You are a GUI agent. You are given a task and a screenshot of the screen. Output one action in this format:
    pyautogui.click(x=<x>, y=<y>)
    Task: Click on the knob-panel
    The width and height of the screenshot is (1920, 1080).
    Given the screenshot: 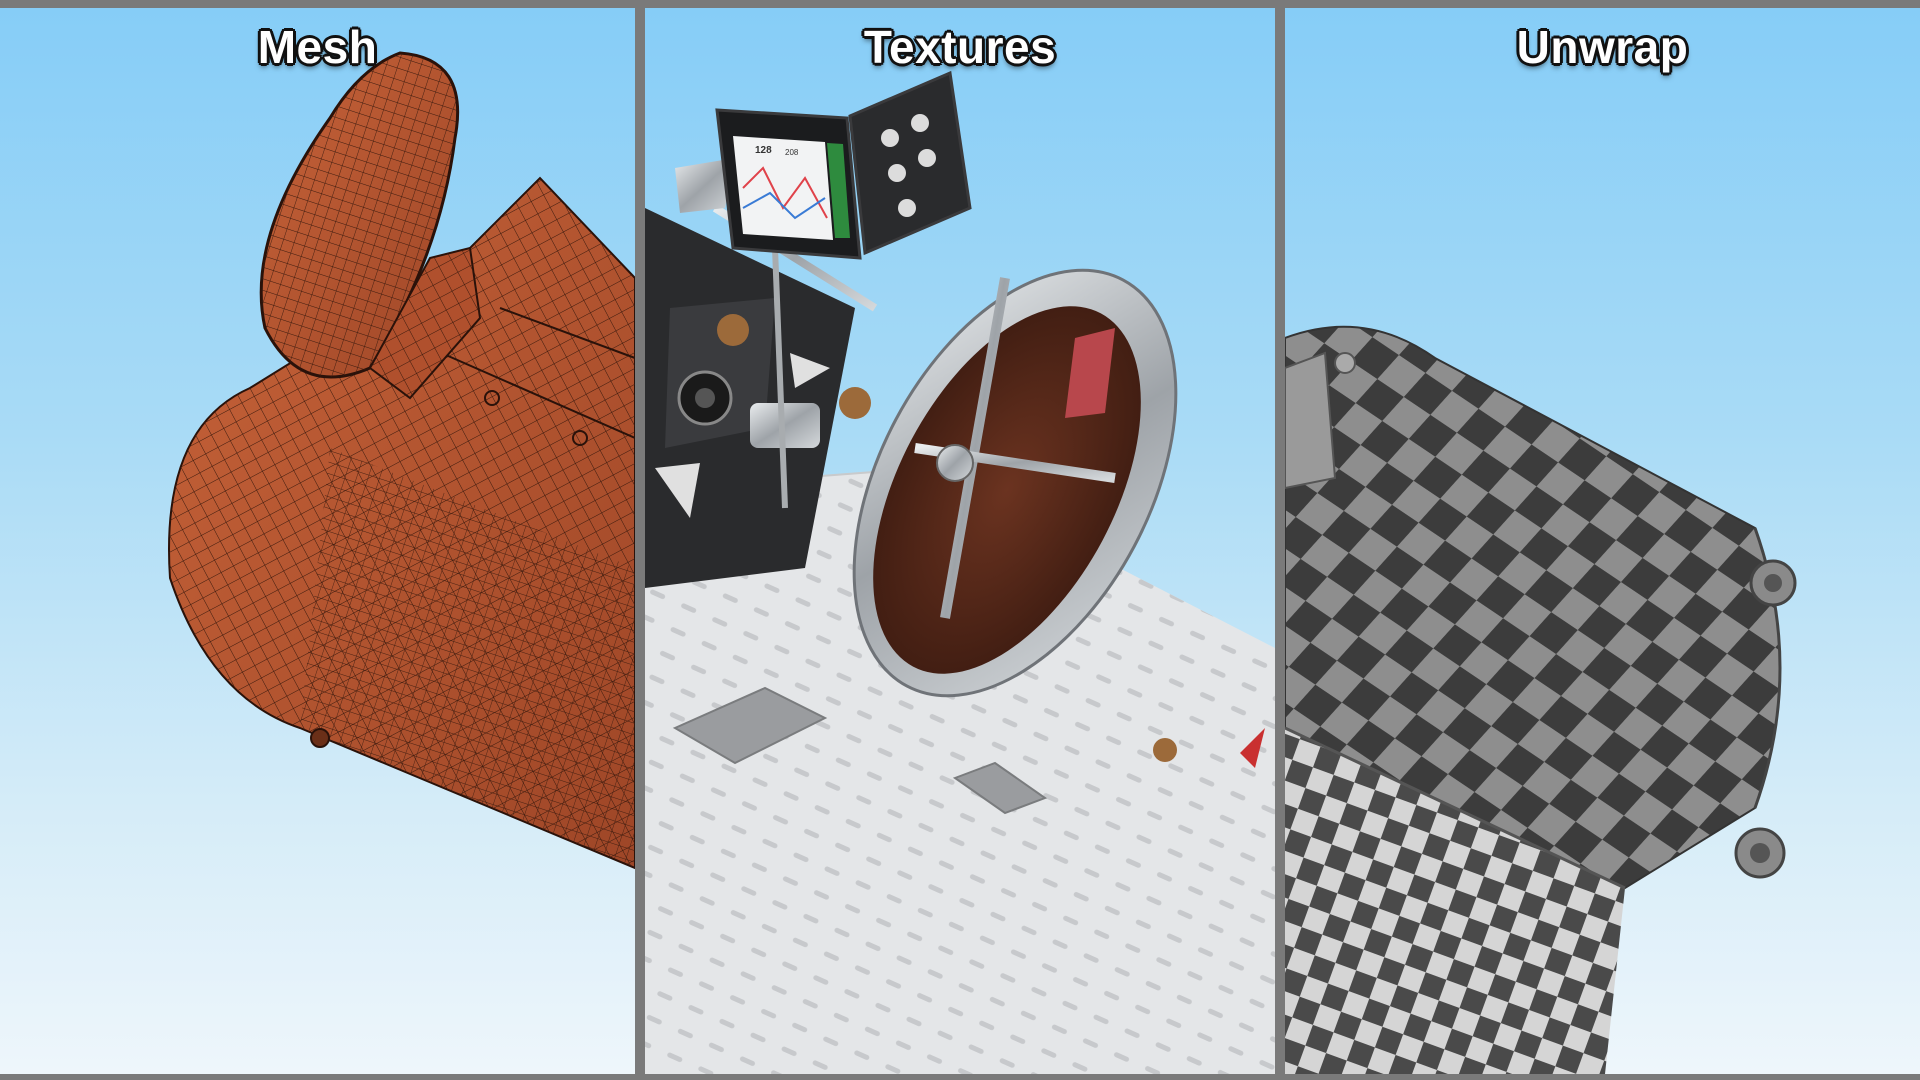 What is the action you would take?
    pyautogui.click(x=910, y=163)
    